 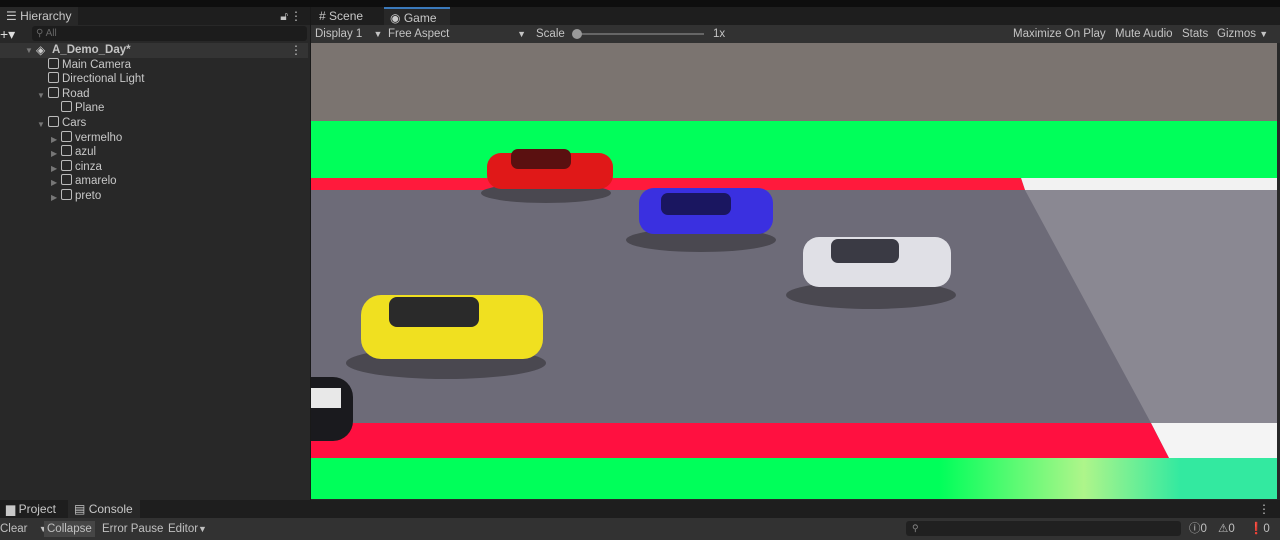 I want to click on item-label: cinza, so click(x=88, y=167).